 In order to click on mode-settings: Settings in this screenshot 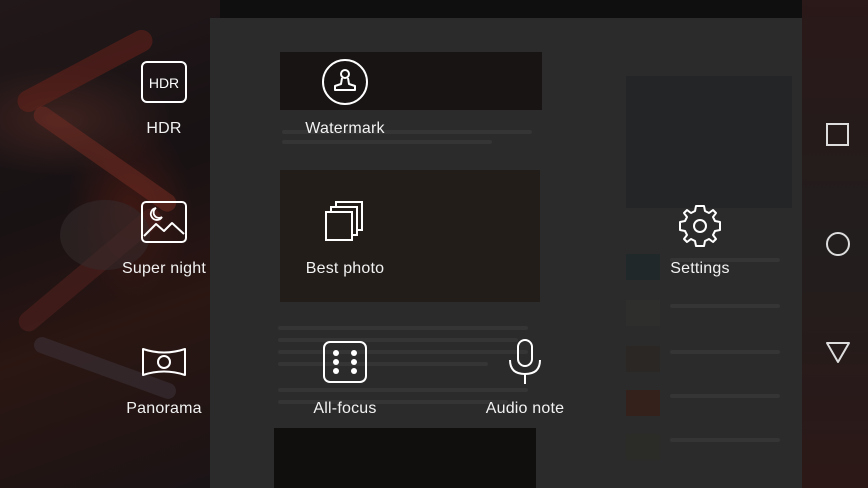, I will do `click(700, 240)`.